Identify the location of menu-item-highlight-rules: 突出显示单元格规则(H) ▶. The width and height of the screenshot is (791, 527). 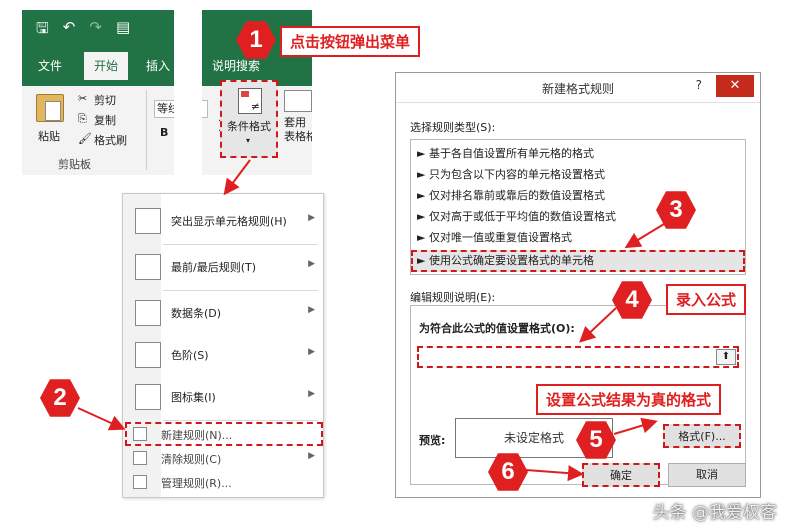
(223, 221).